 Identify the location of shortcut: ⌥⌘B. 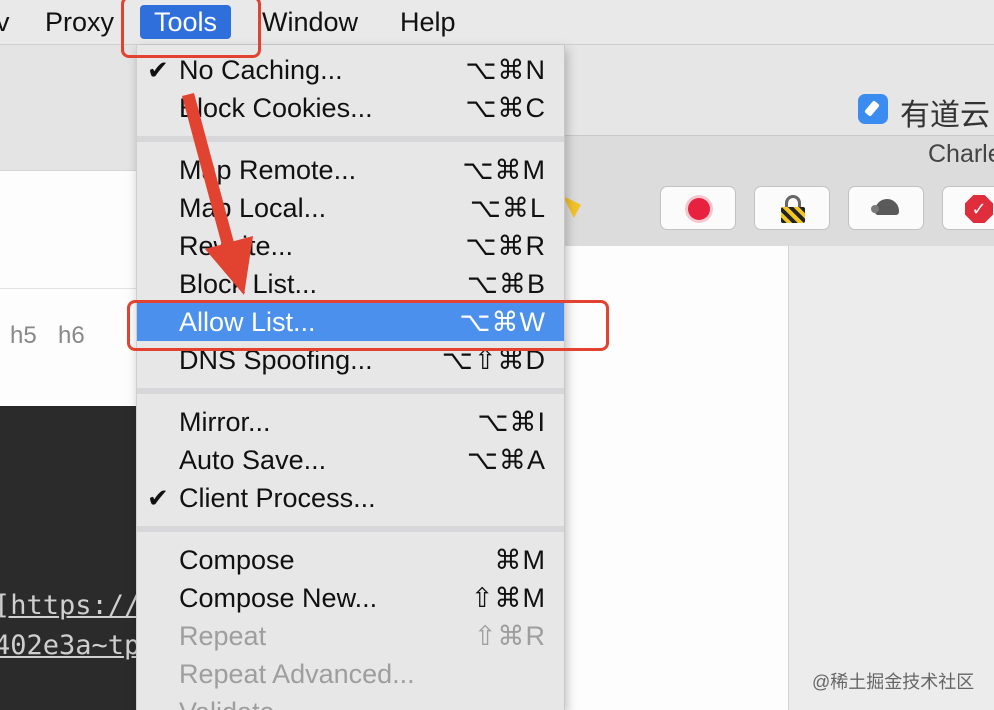
(506, 284).